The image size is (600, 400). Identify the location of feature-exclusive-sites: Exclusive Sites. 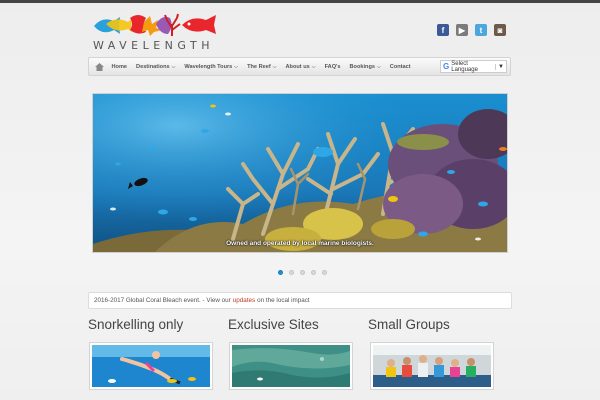
(293, 353).